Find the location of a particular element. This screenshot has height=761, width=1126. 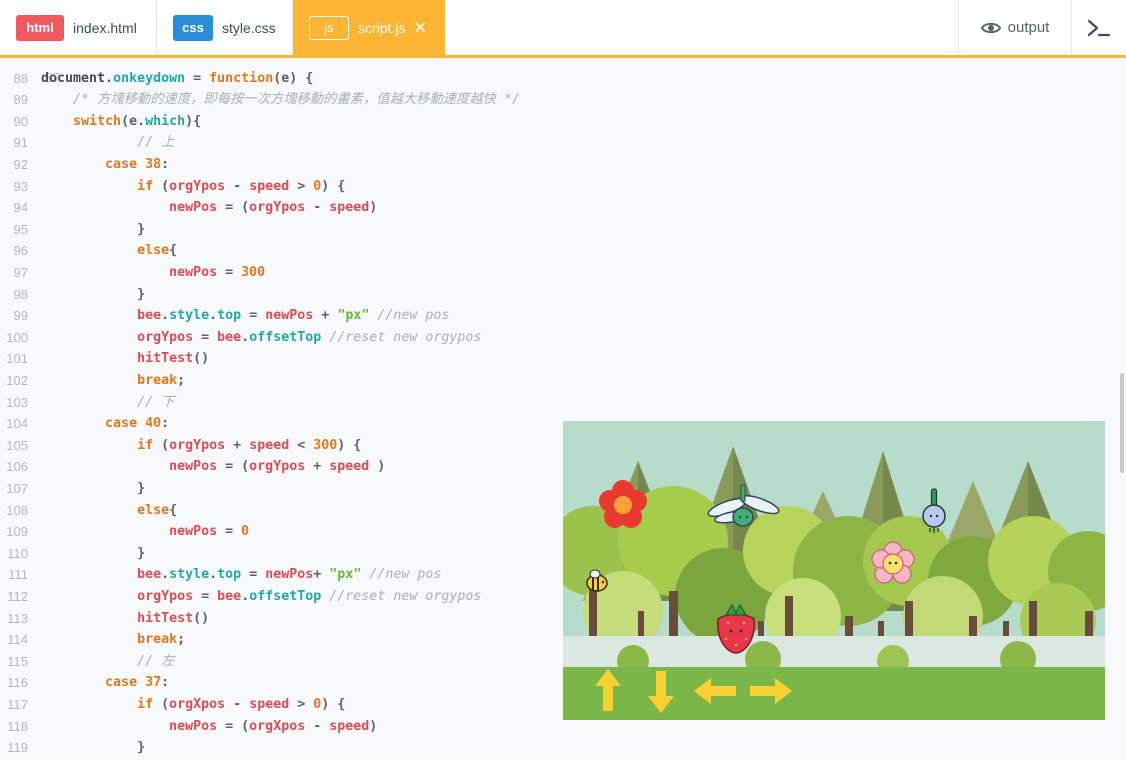

code-line: 118 newPos = (orgXpos - speed) is located at coordinates (188, 727).